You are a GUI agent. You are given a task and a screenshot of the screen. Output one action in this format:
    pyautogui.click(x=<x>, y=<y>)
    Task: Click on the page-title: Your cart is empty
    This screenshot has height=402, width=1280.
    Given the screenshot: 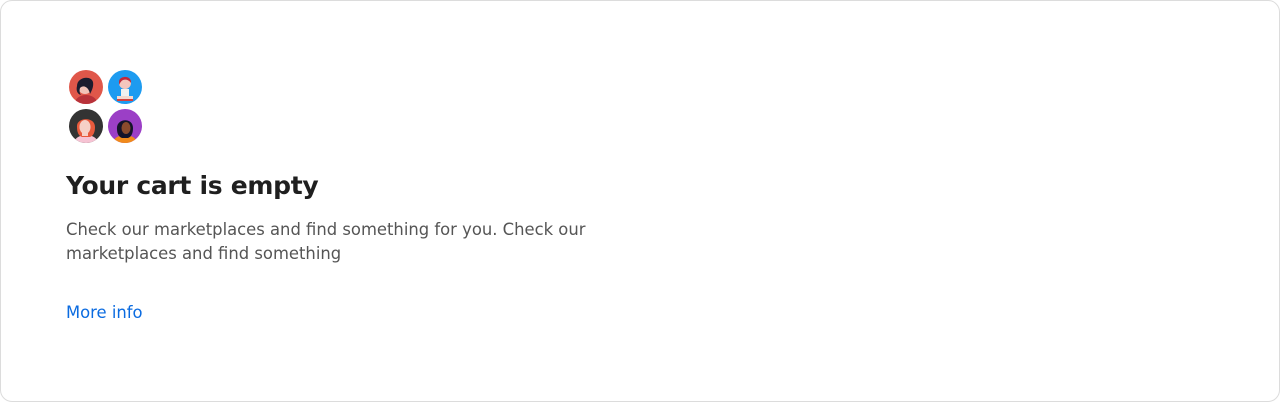 What is the action you would take?
    pyautogui.click(x=192, y=185)
    